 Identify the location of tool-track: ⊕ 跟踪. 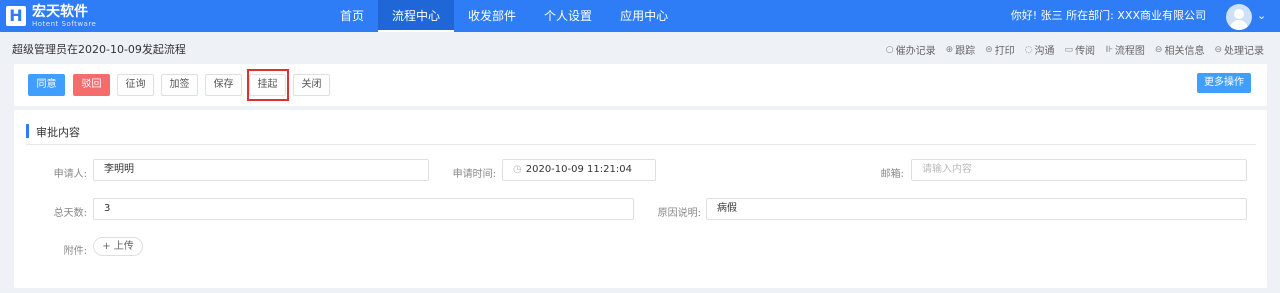
(960, 50).